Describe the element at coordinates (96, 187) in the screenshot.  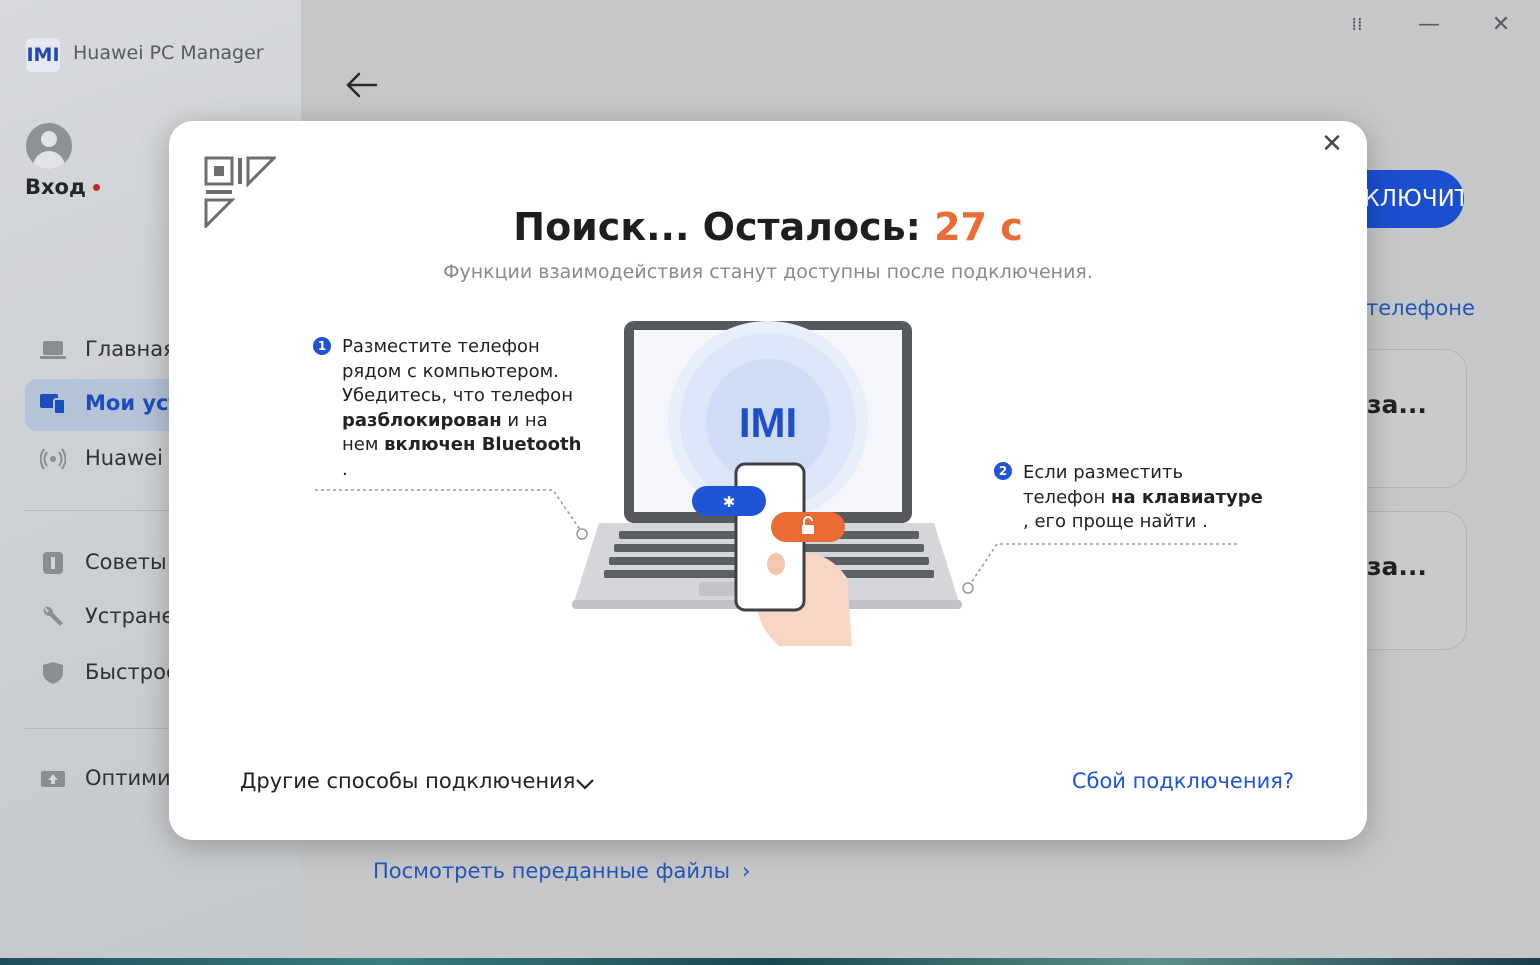
I see `notification-dot` at that location.